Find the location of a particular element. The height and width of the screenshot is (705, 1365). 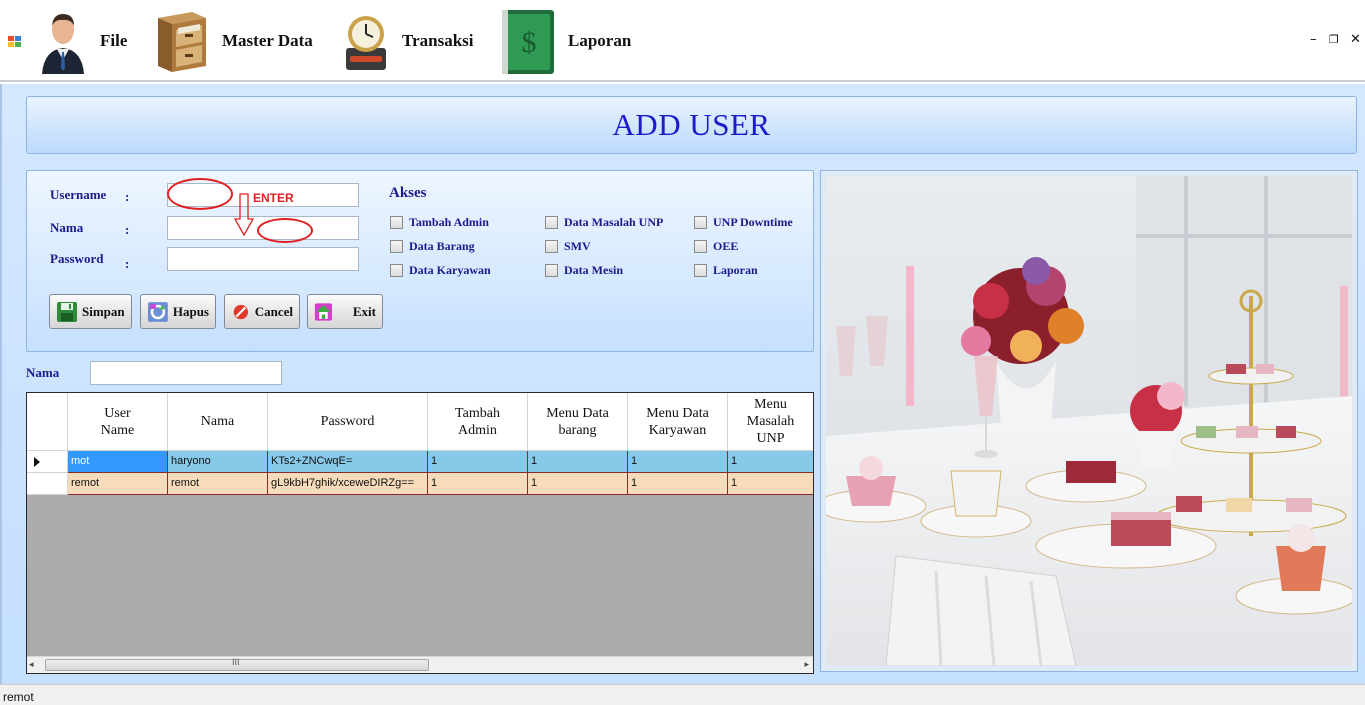

column-header: Tambah Admin is located at coordinates (478, 422).